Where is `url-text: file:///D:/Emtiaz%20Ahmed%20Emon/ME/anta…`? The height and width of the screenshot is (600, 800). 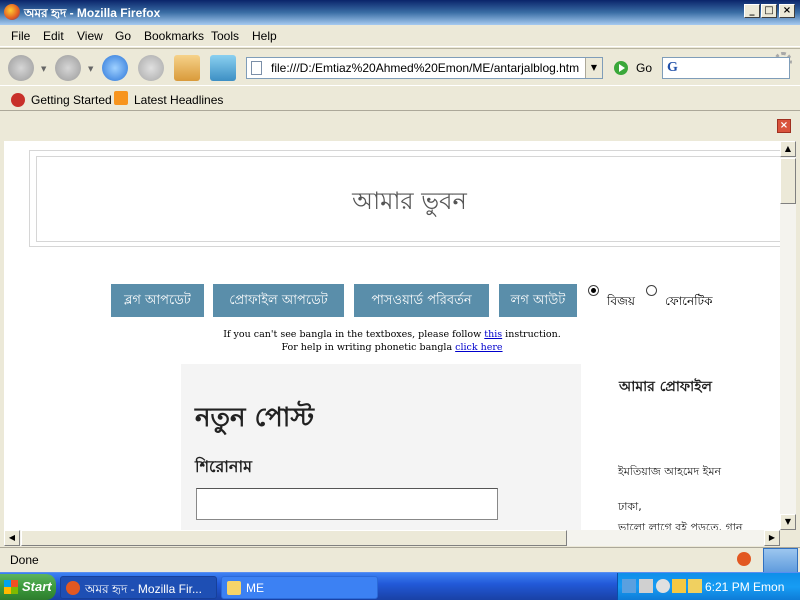
url-text: file:///D:/Emtiaz%20Ahmed%20Emon/ME/anta… is located at coordinates (425, 68).